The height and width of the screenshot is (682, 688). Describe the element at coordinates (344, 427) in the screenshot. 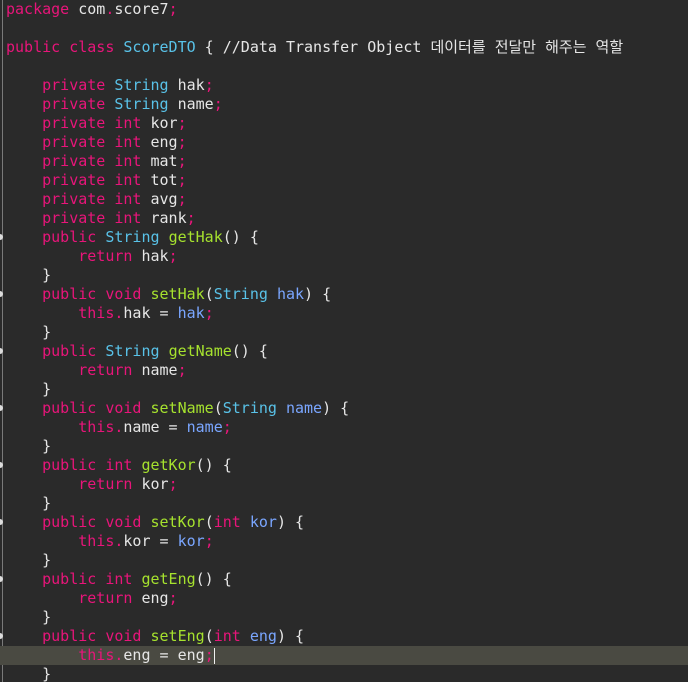

I see `code-line: this.name = name;` at that location.